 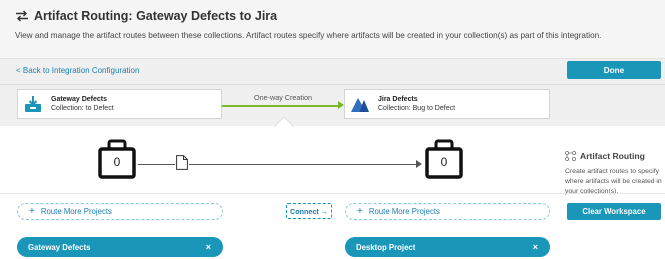 What do you see at coordinates (82, 108) in the screenshot?
I see `source-collection: Collection: to Defect` at bounding box center [82, 108].